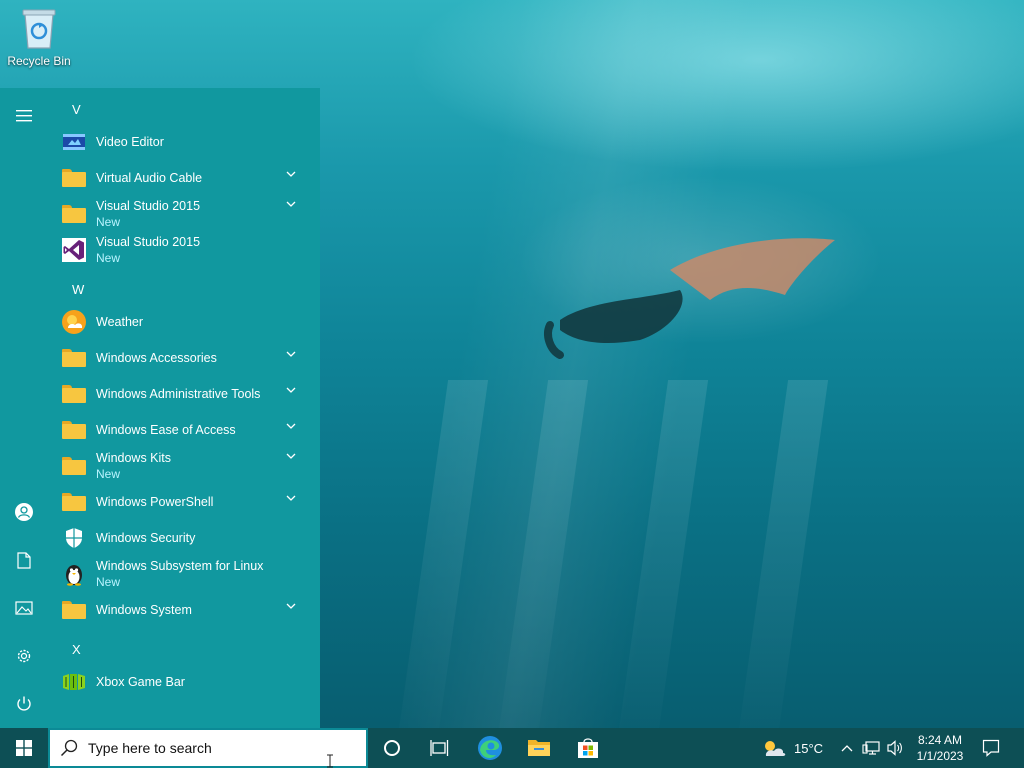 The width and height of the screenshot is (1024, 768). I want to click on chevron-up-icon, so click(847, 748).